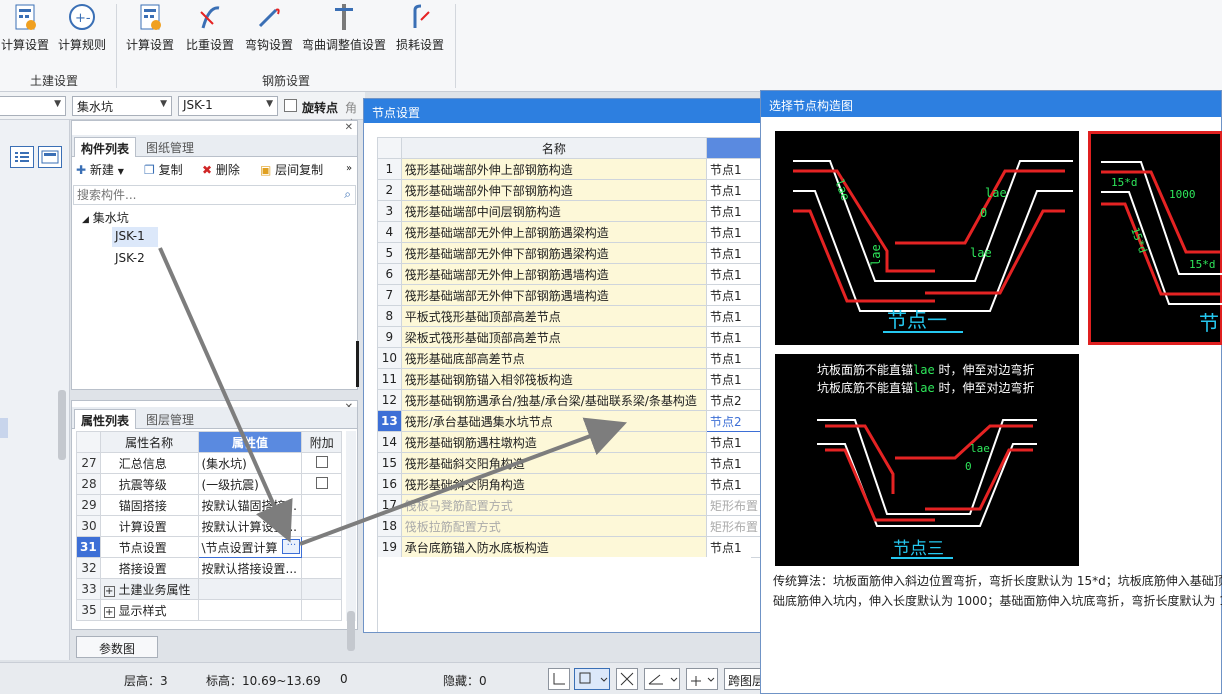 The width and height of the screenshot is (1222, 694). What do you see at coordinates (199, 195) in the screenshot?
I see `search-input` at bounding box center [199, 195].